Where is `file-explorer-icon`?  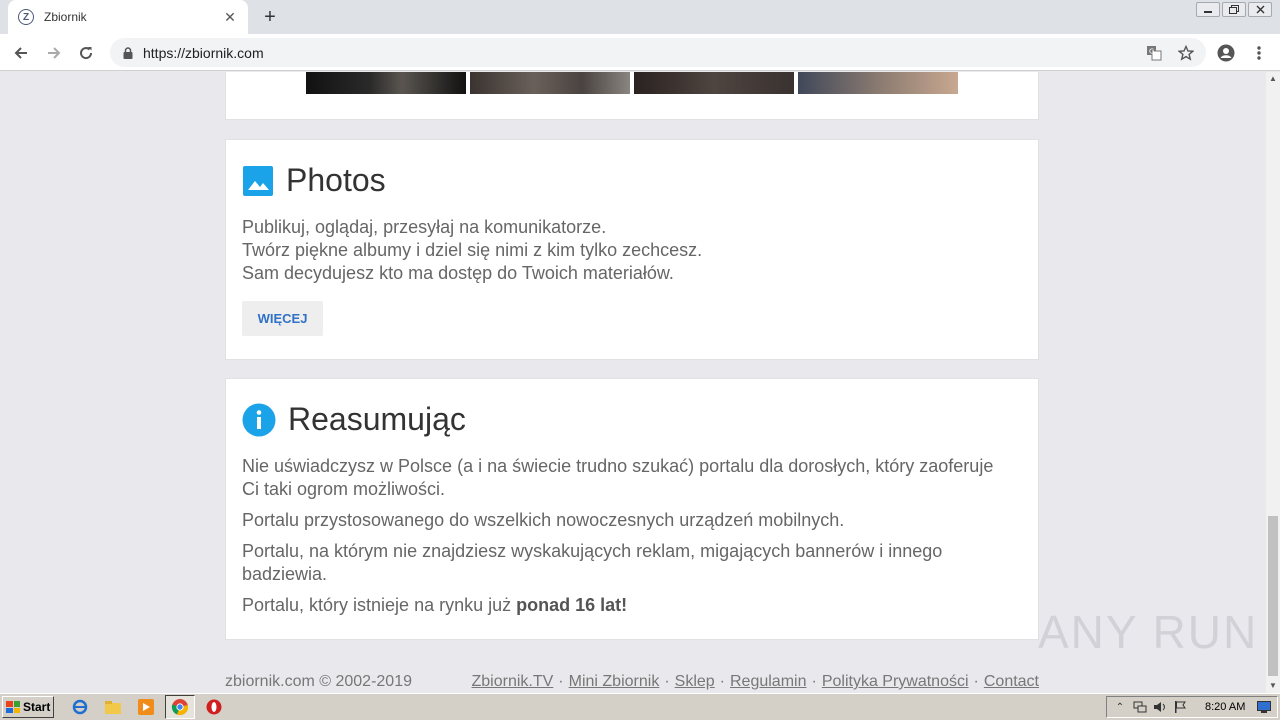
file-explorer-icon is located at coordinates (113, 707).